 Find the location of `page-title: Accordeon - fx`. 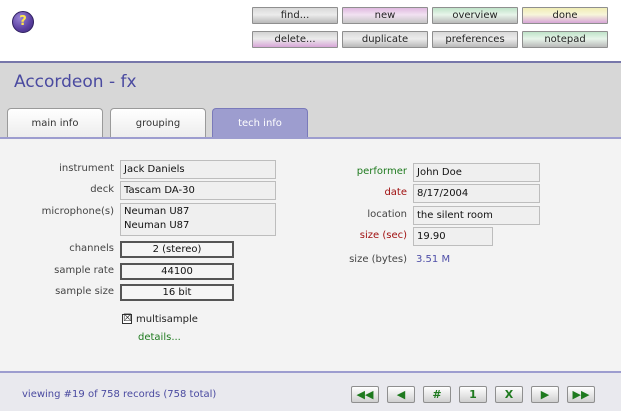

page-title: Accordeon - fx is located at coordinates (75, 82).